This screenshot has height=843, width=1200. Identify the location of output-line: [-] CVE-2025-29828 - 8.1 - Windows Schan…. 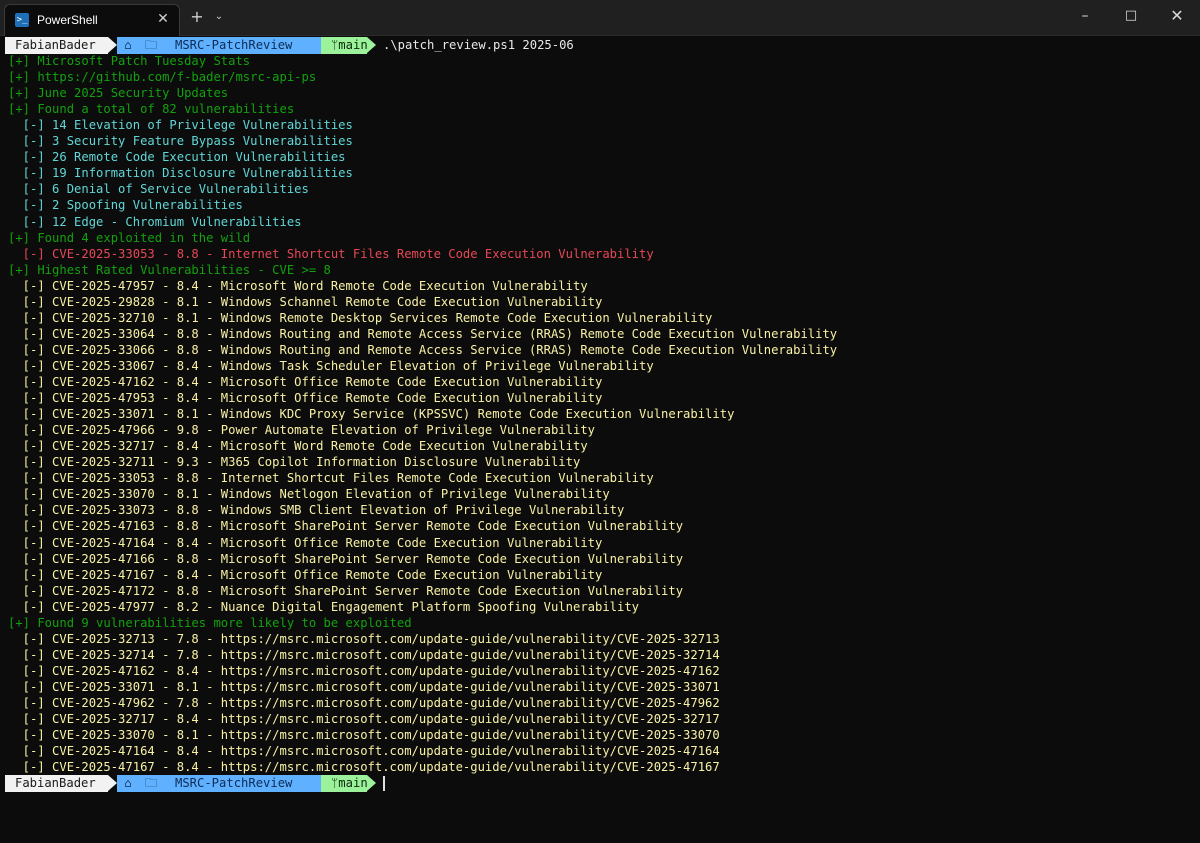
(305, 301).